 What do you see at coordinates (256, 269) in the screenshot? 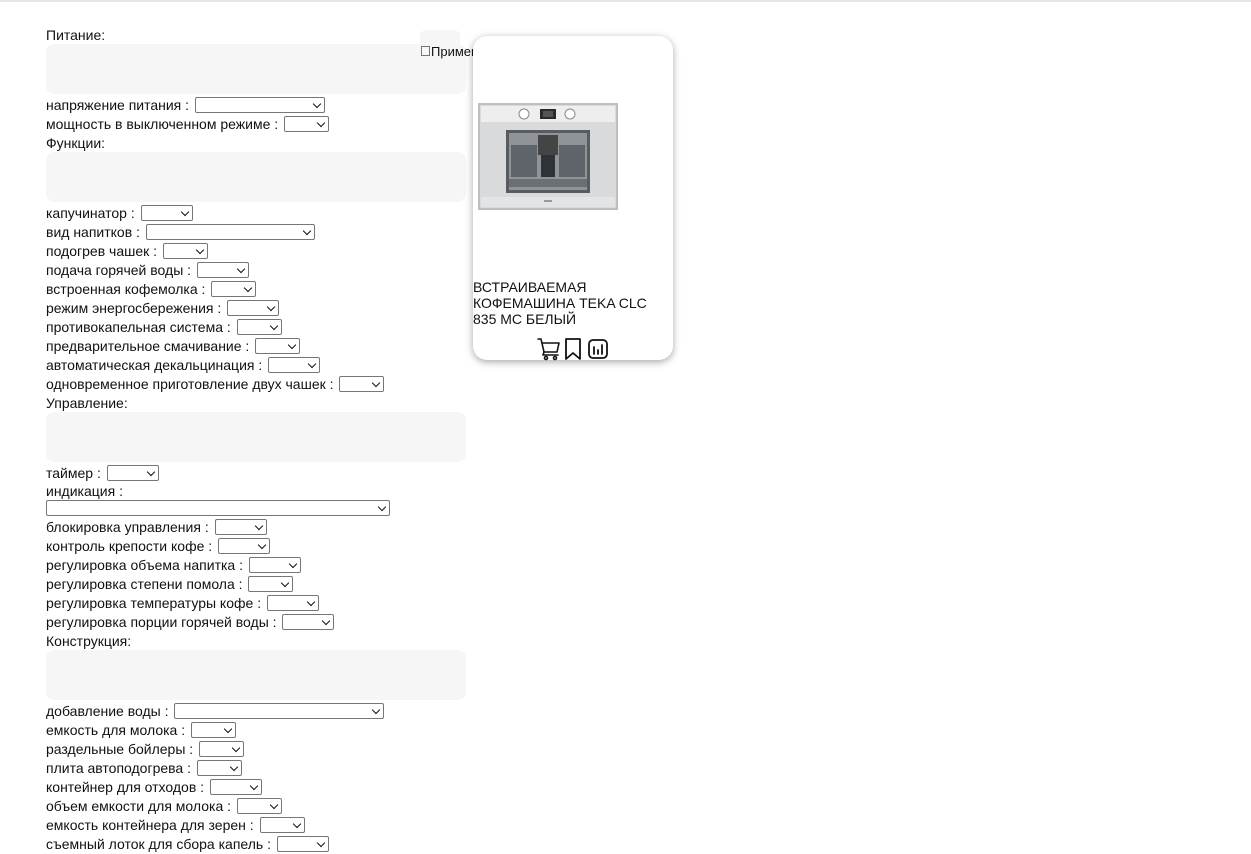
I see `filter-row: подача горячей воды :` at bounding box center [256, 269].